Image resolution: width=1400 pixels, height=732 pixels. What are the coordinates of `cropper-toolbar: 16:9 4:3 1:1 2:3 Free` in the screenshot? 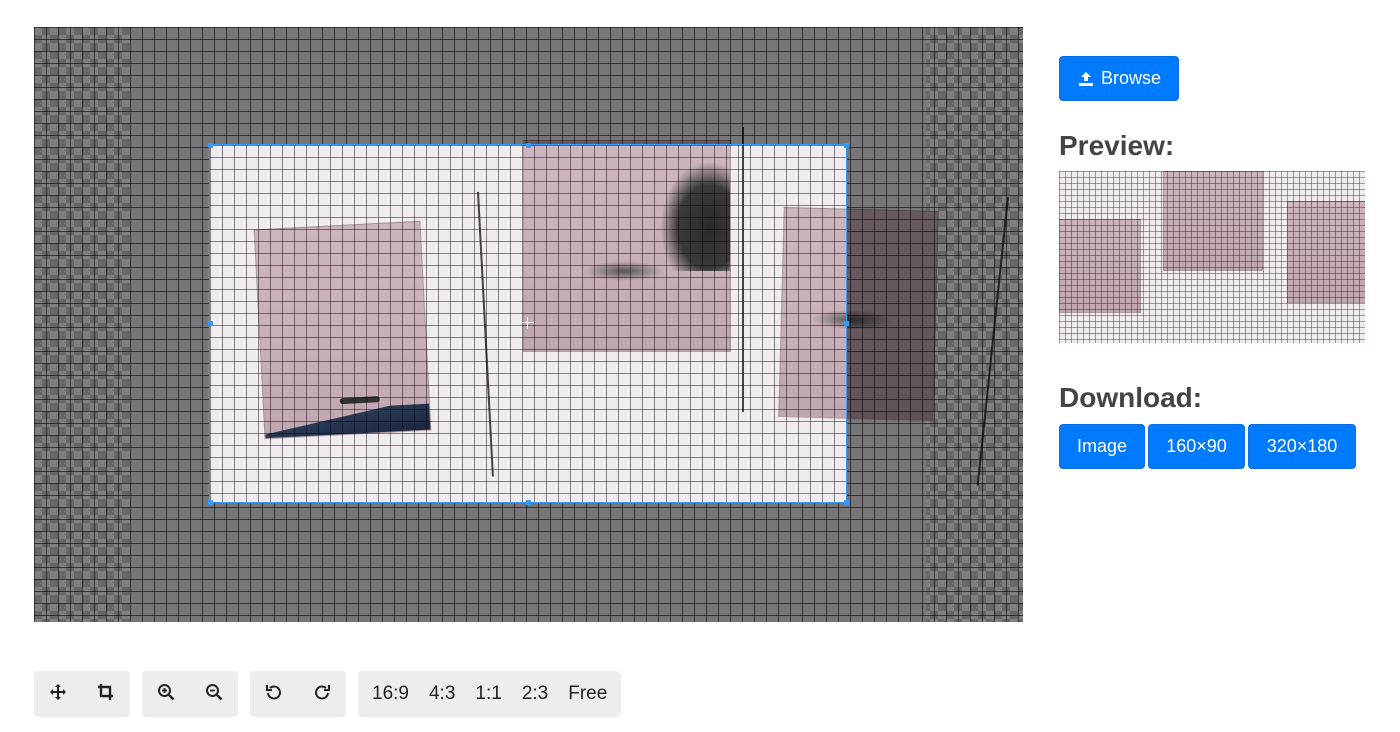 It's located at (328, 694).